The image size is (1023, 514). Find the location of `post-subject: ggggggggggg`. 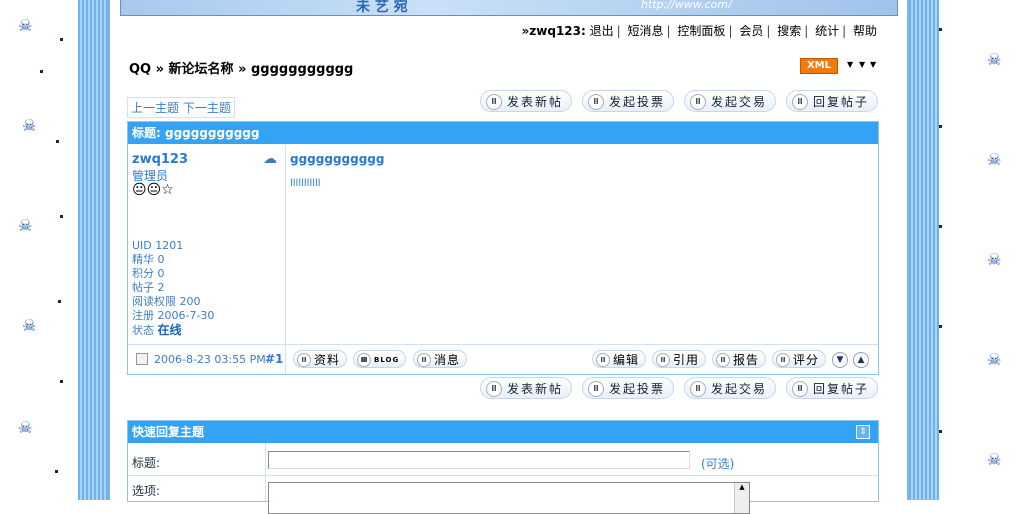

post-subject: ggggggggggg is located at coordinates (337, 159).